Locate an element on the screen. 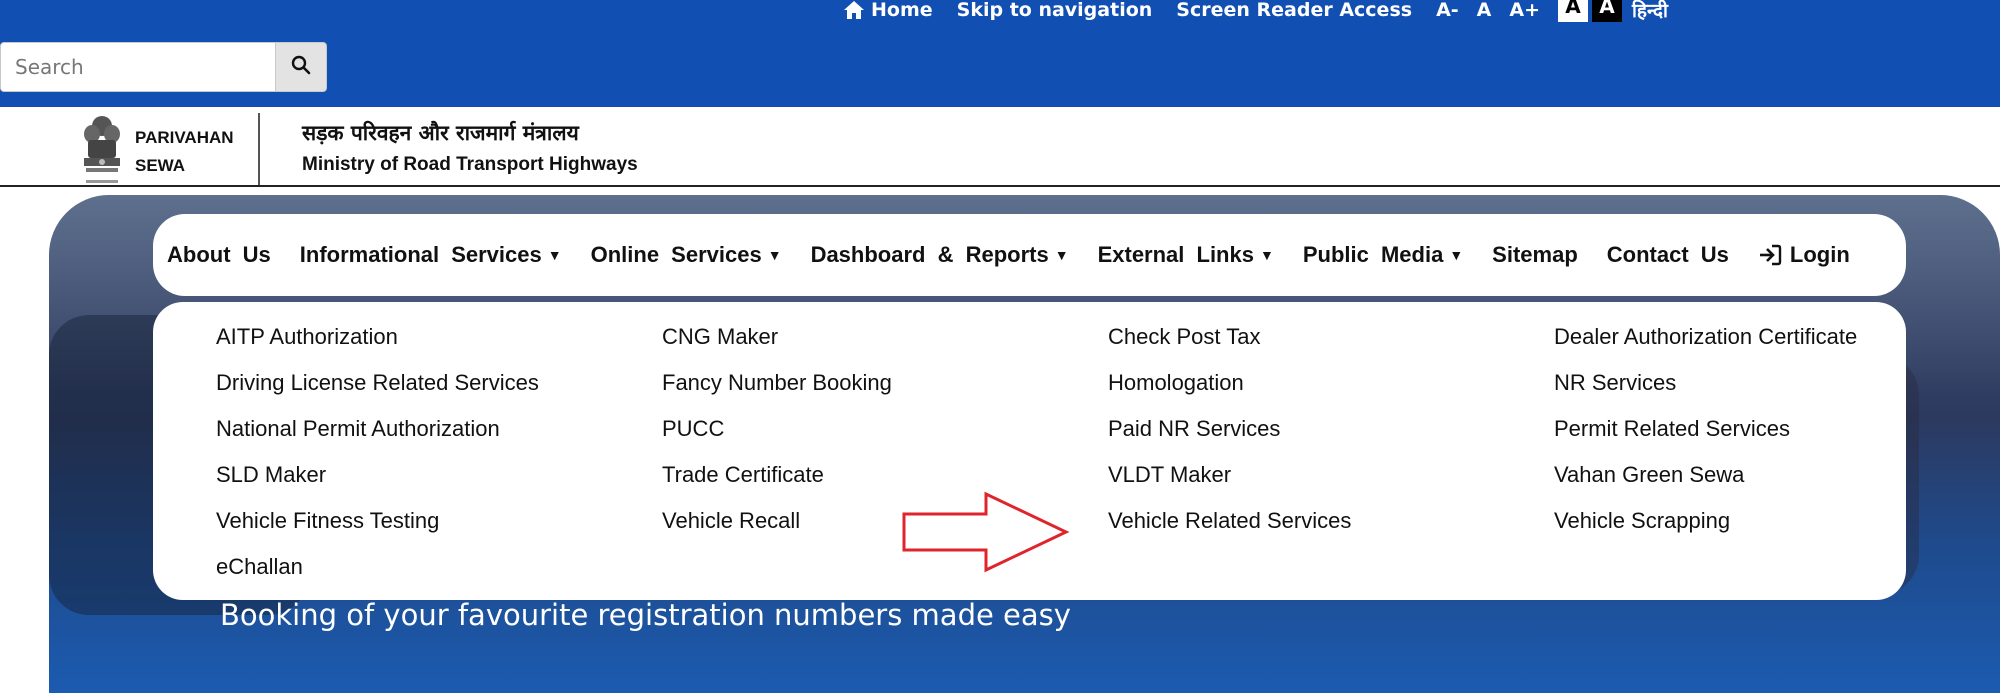 This screenshot has width=2000, height=693. font-normal-button: A is located at coordinates (1484, 10).